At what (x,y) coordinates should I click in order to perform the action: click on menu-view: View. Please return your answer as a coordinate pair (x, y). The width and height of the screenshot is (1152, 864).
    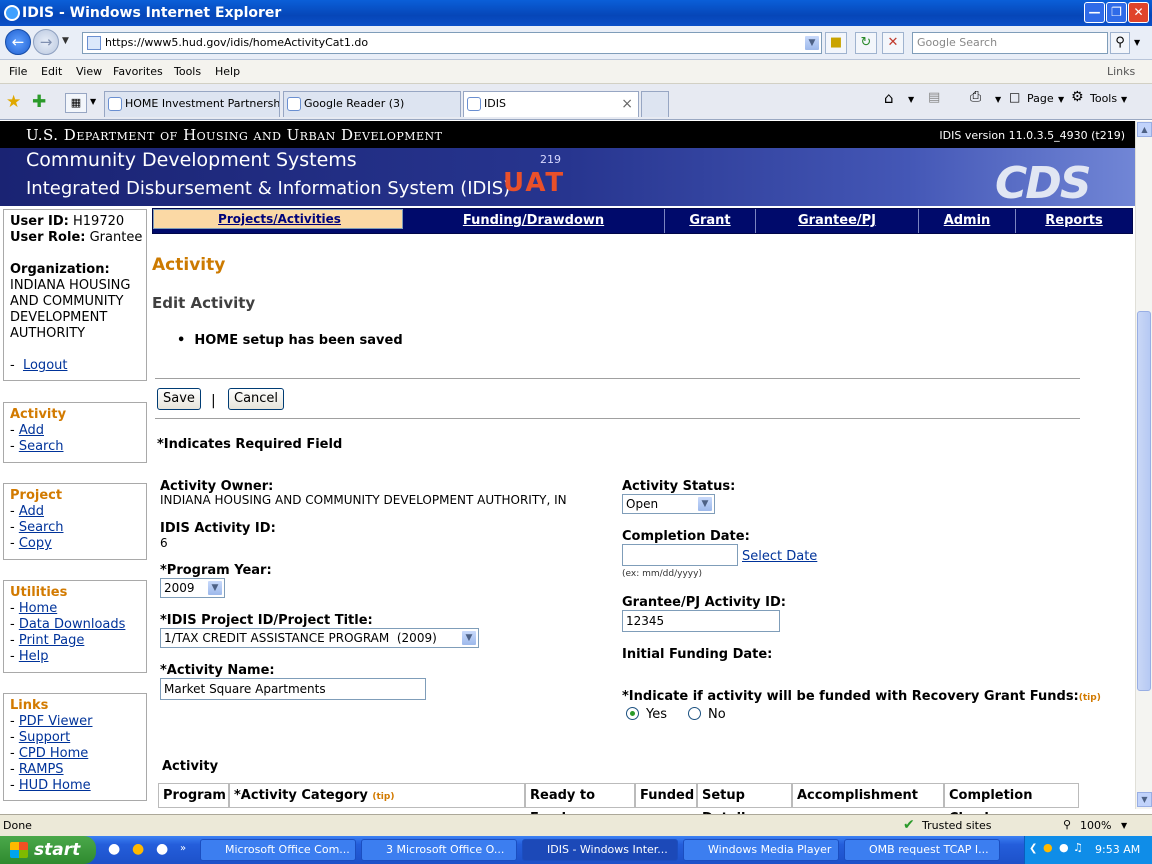
    Looking at the image, I should click on (89, 71).